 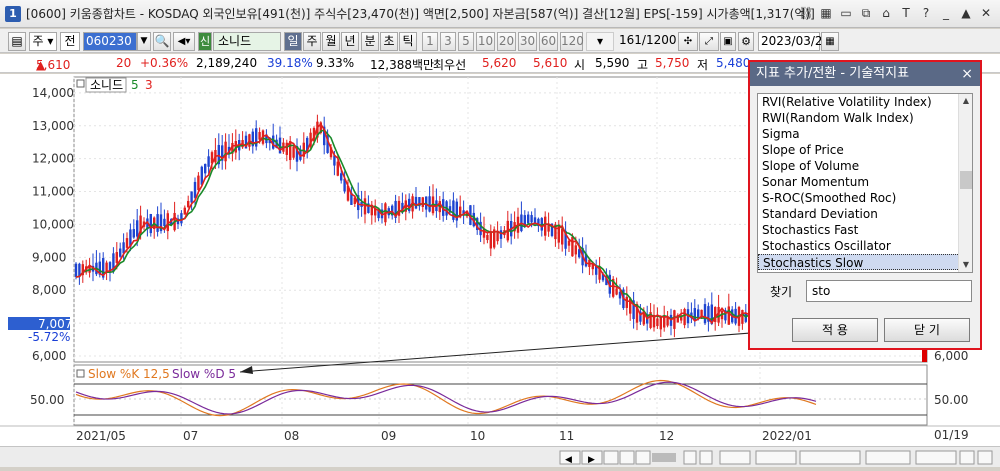 I want to click on indicator-list-item: Sigma, so click(x=865, y=134).